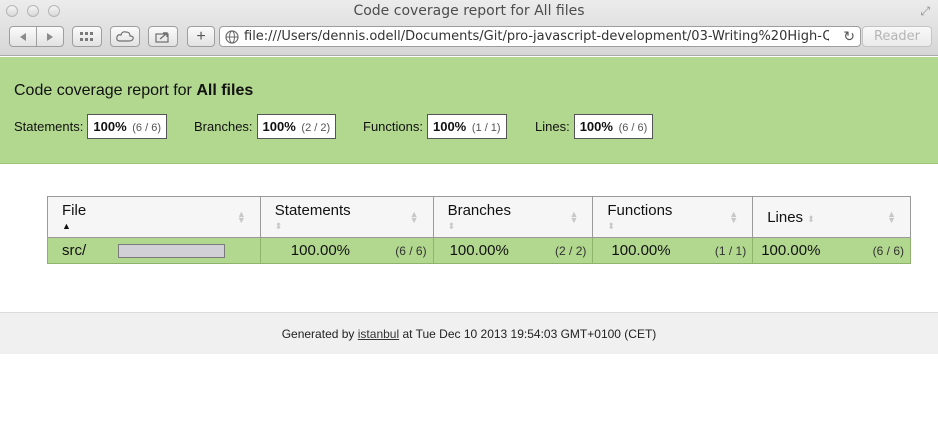  Describe the element at coordinates (319, 334) in the screenshot. I see `footer-prefix: Generated by` at that location.